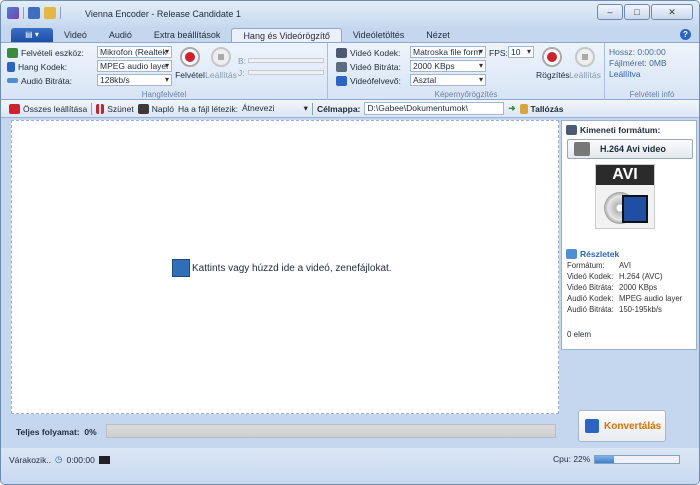  I want to click on detail-row: Audió Kodek: MPEG audio layer, so click(632, 298).